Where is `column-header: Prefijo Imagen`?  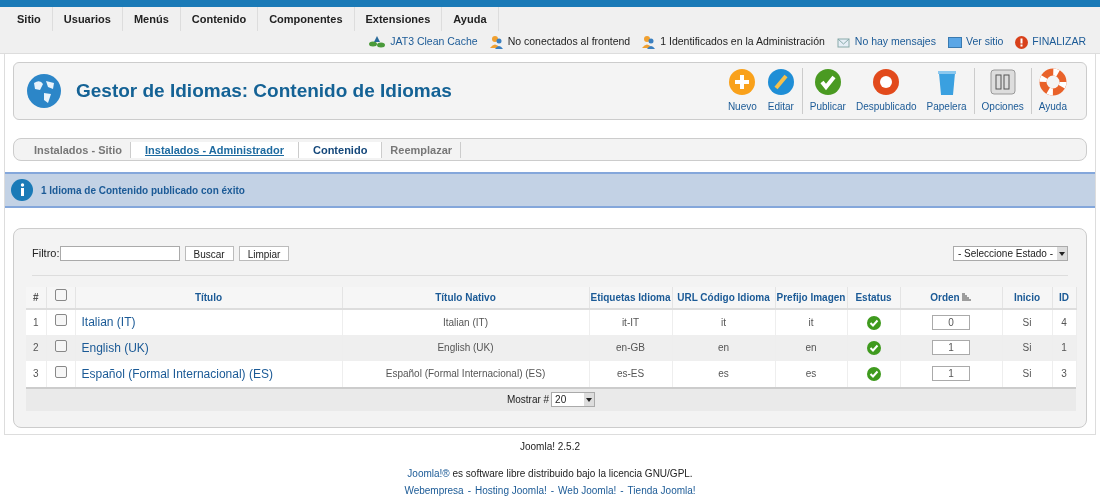
column-header: Prefijo Imagen is located at coordinates (811, 297).